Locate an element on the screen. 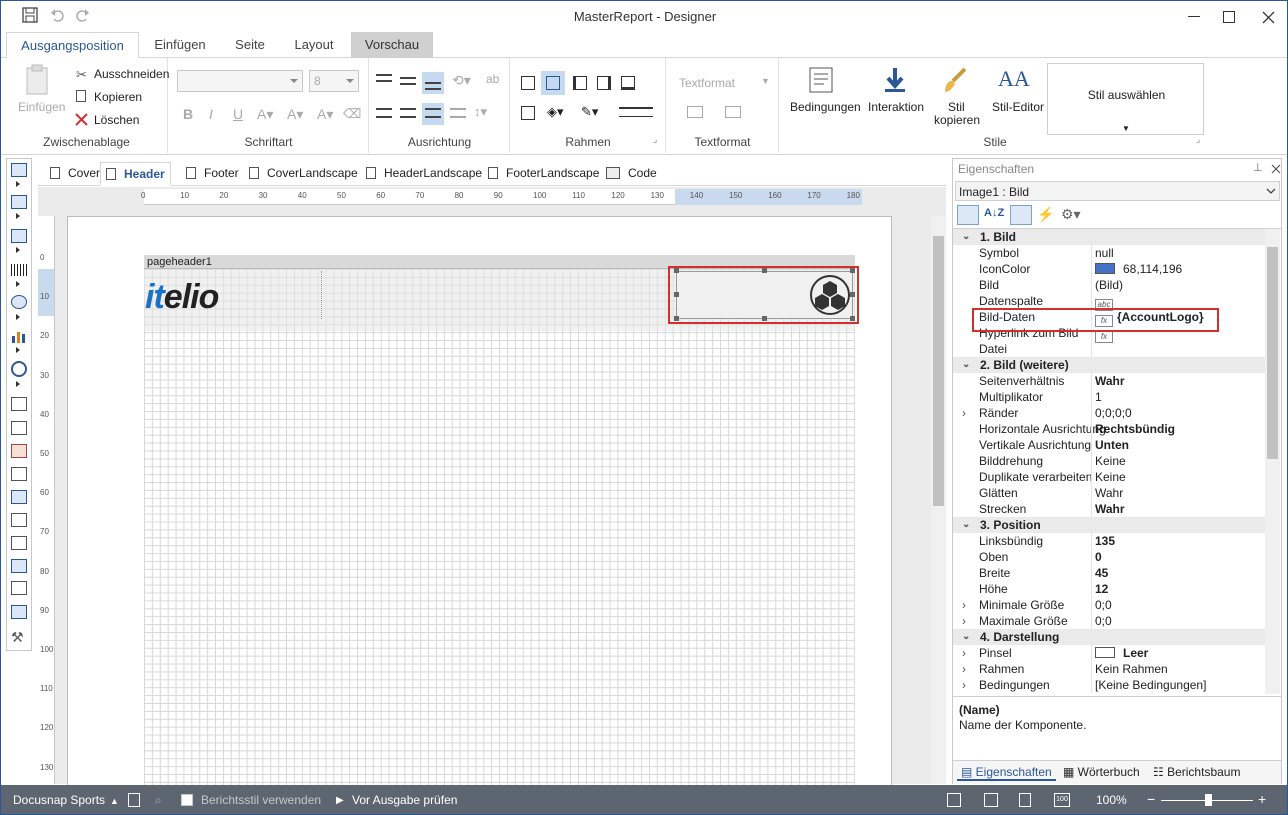  style-editor-button: Stil-Editor is located at coordinates (1018, 107).